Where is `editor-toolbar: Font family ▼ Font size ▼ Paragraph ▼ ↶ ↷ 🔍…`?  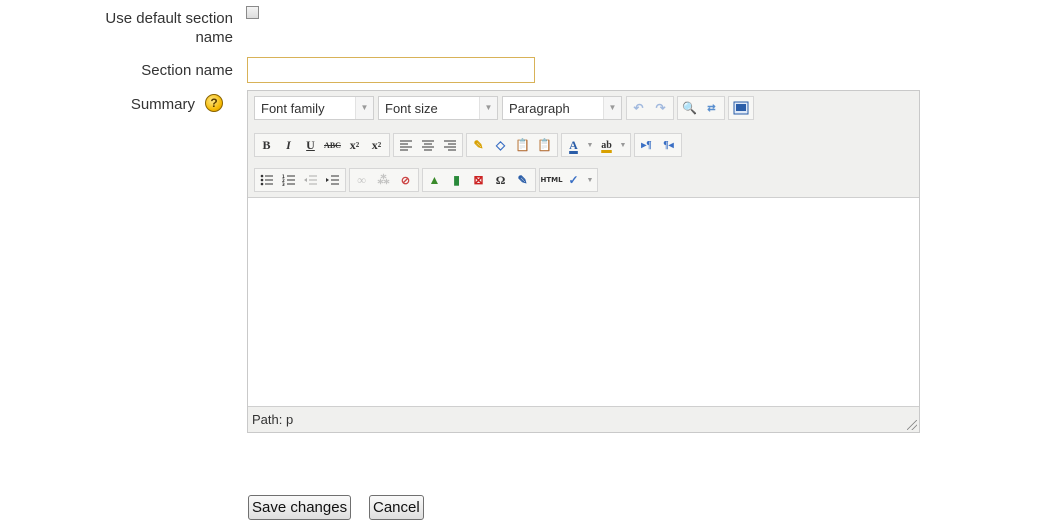 editor-toolbar: Font family ▼ Font size ▼ Paragraph ▼ ↶ ↷ 🔍… is located at coordinates (583, 144).